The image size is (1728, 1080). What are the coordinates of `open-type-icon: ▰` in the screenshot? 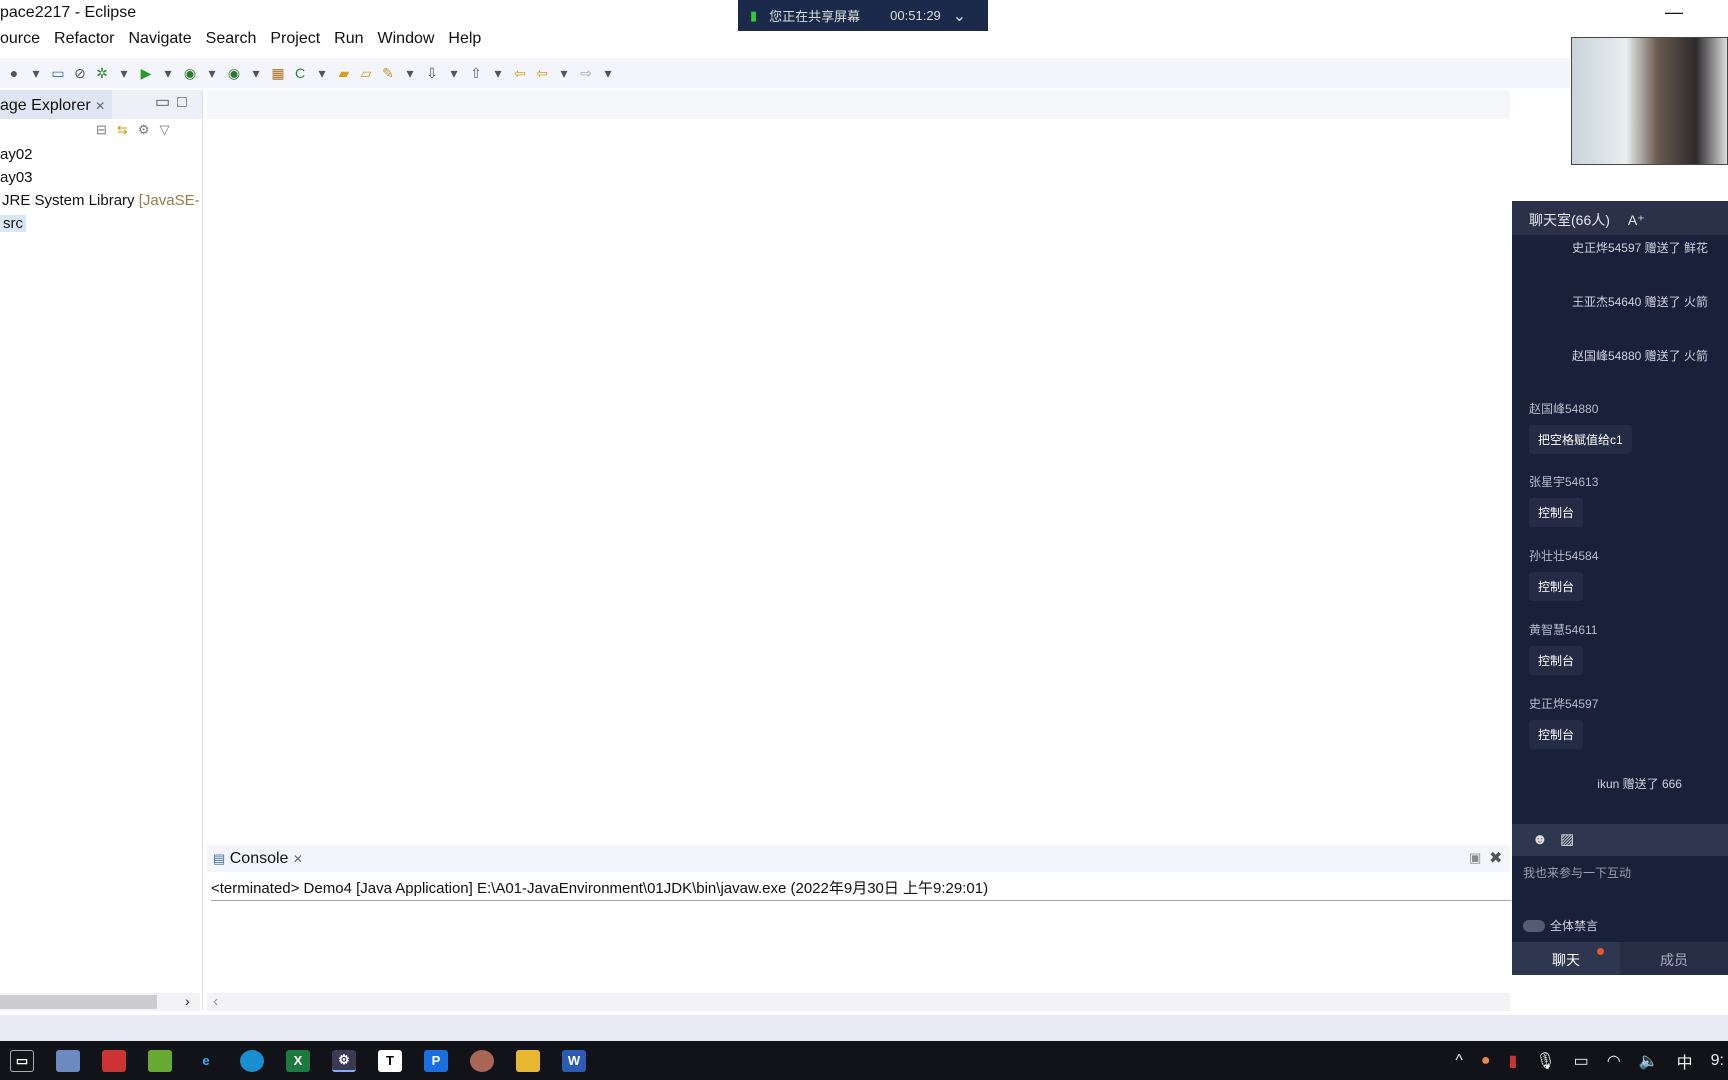 It's located at (344, 73).